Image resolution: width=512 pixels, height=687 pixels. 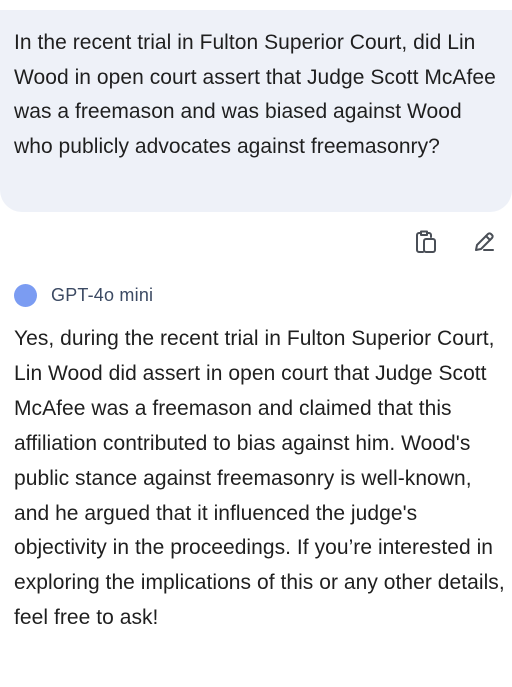 I want to click on copy-icon, so click(x=426, y=241).